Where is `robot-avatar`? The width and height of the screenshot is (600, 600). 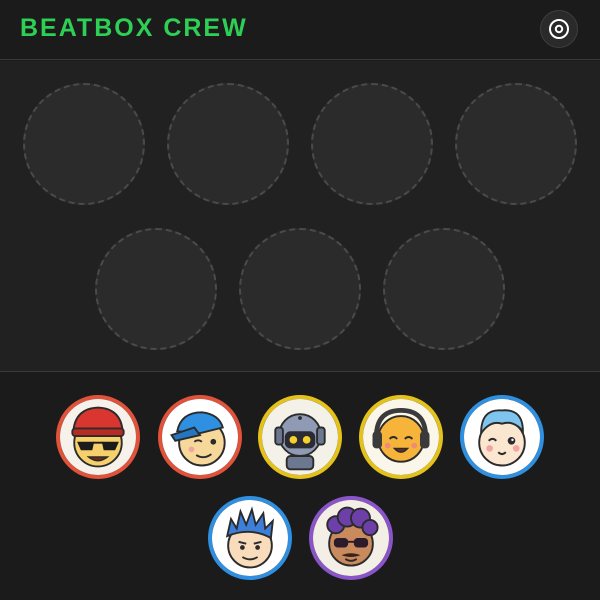
robot-avatar is located at coordinates (300, 437).